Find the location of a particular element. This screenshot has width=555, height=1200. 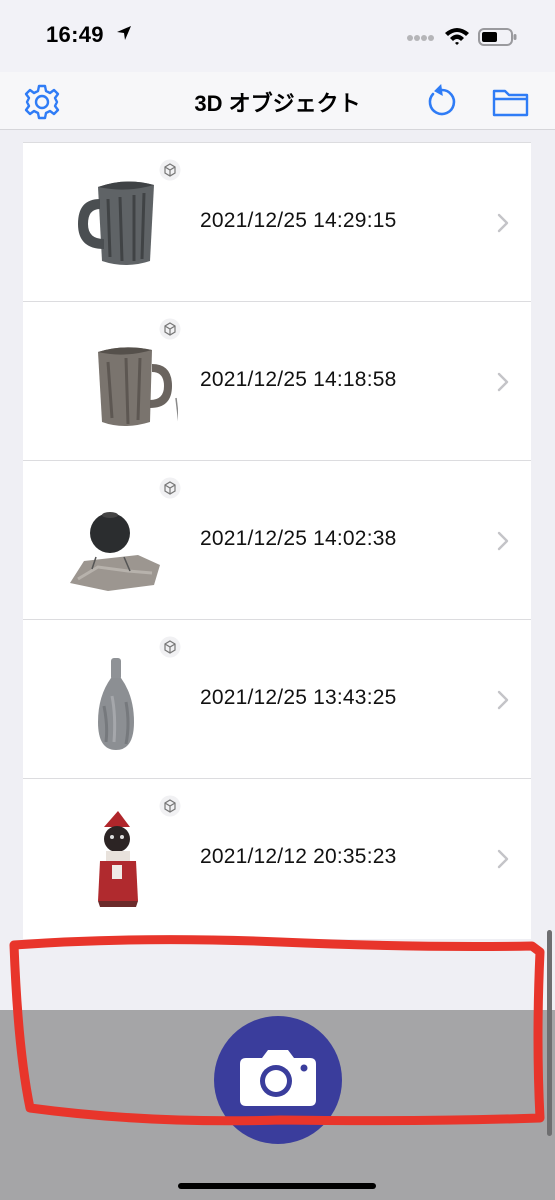

round-pot-thumbnail is located at coordinates (115, 551).